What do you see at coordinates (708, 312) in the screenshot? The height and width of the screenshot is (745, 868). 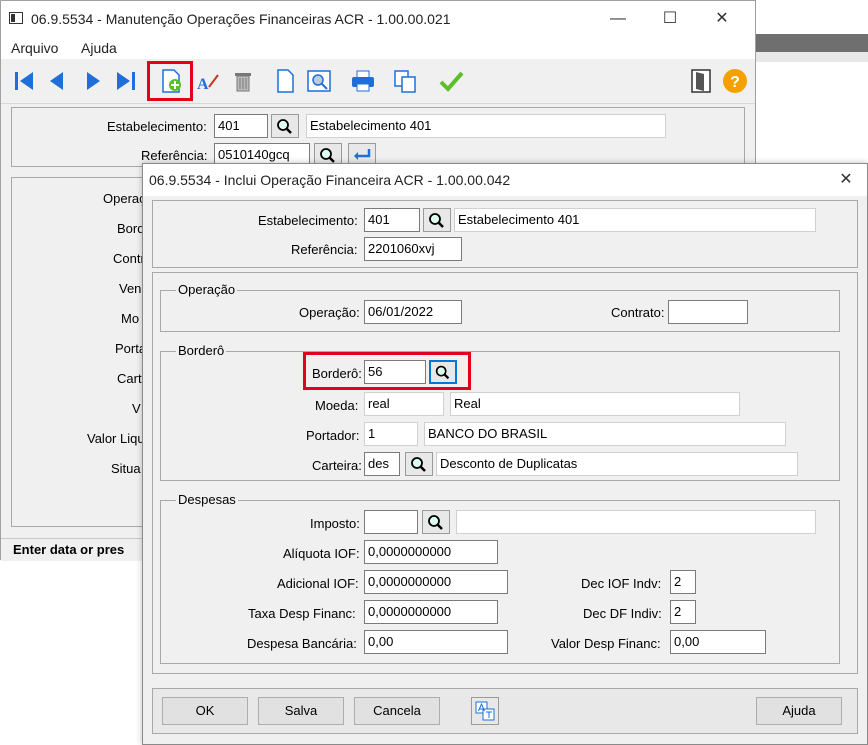 I see `contrato-field` at bounding box center [708, 312].